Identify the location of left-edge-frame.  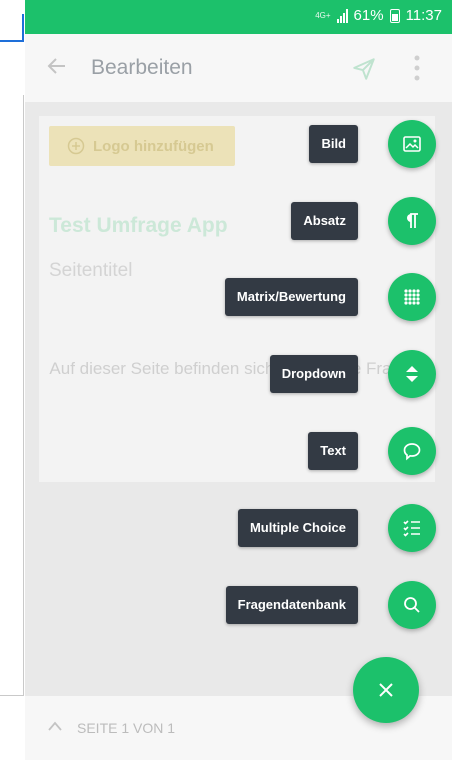
(12, 395).